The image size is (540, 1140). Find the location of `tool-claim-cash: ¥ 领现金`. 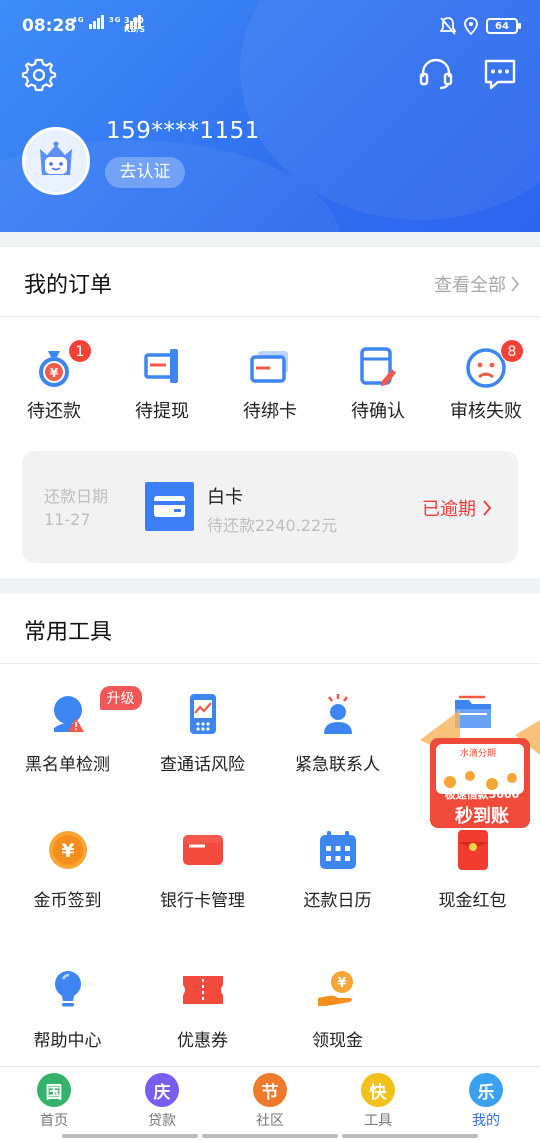

tool-claim-cash: ¥ 领现金 is located at coordinates (337, 1009).